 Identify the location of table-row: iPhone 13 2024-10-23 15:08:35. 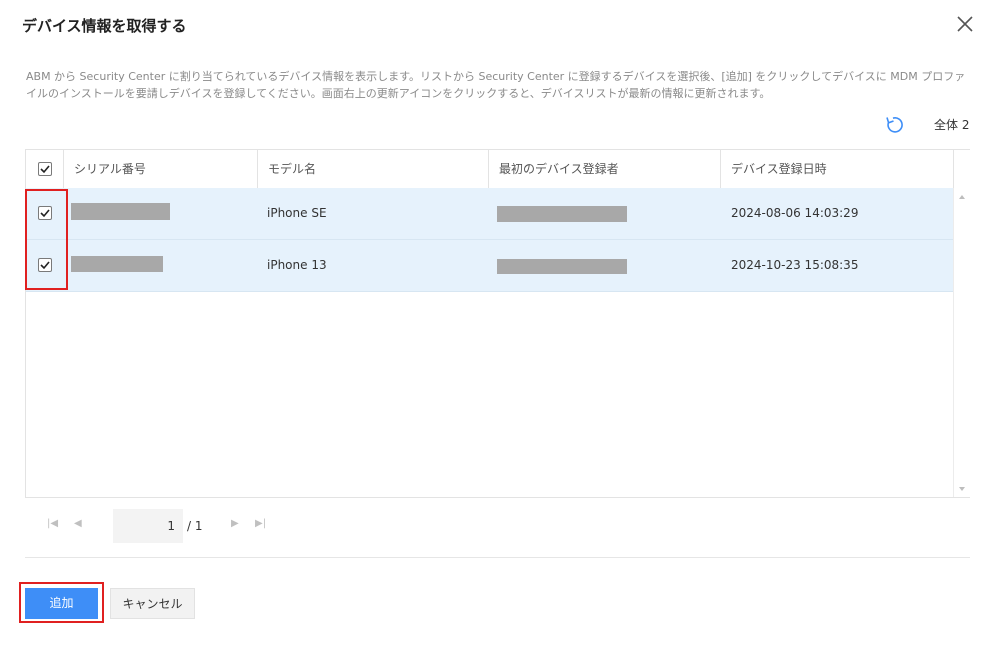
(489, 266).